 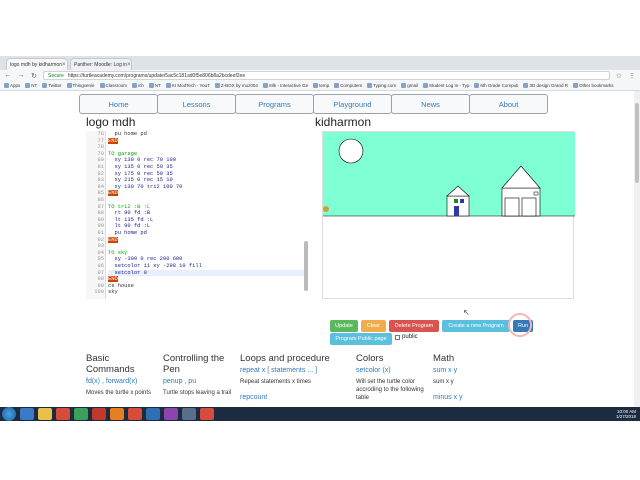 What do you see at coordinates (466, 312) in the screenshot?
I see `mouse-cursor-icon: ↖` at bounding box center [466, 312].